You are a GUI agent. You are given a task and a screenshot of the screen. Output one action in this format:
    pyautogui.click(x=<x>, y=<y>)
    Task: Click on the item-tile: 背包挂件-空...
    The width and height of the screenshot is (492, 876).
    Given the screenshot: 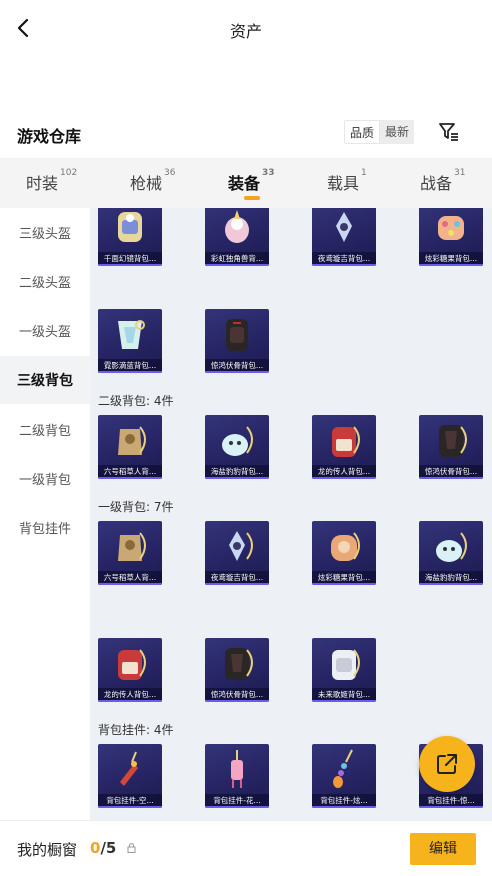 What is the action you would take?
    pyautogui.click(x=130, y=776)
    